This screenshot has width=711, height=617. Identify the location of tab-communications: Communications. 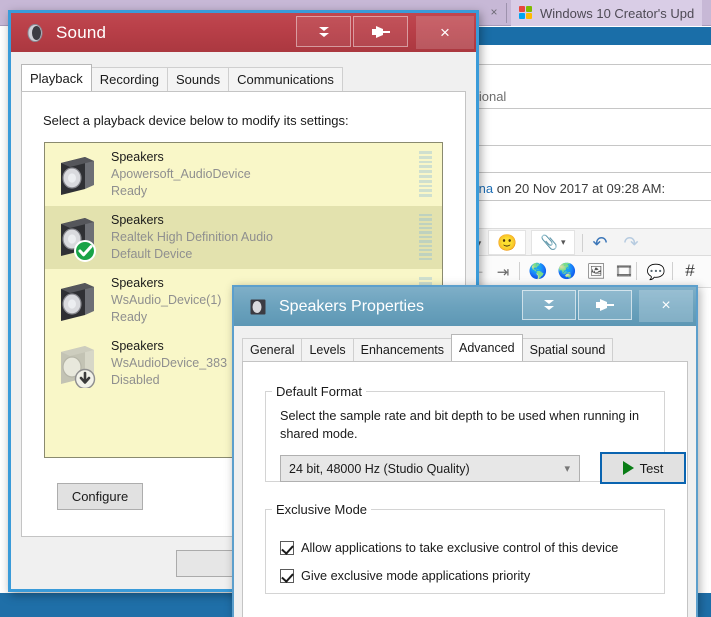
(285, 79).